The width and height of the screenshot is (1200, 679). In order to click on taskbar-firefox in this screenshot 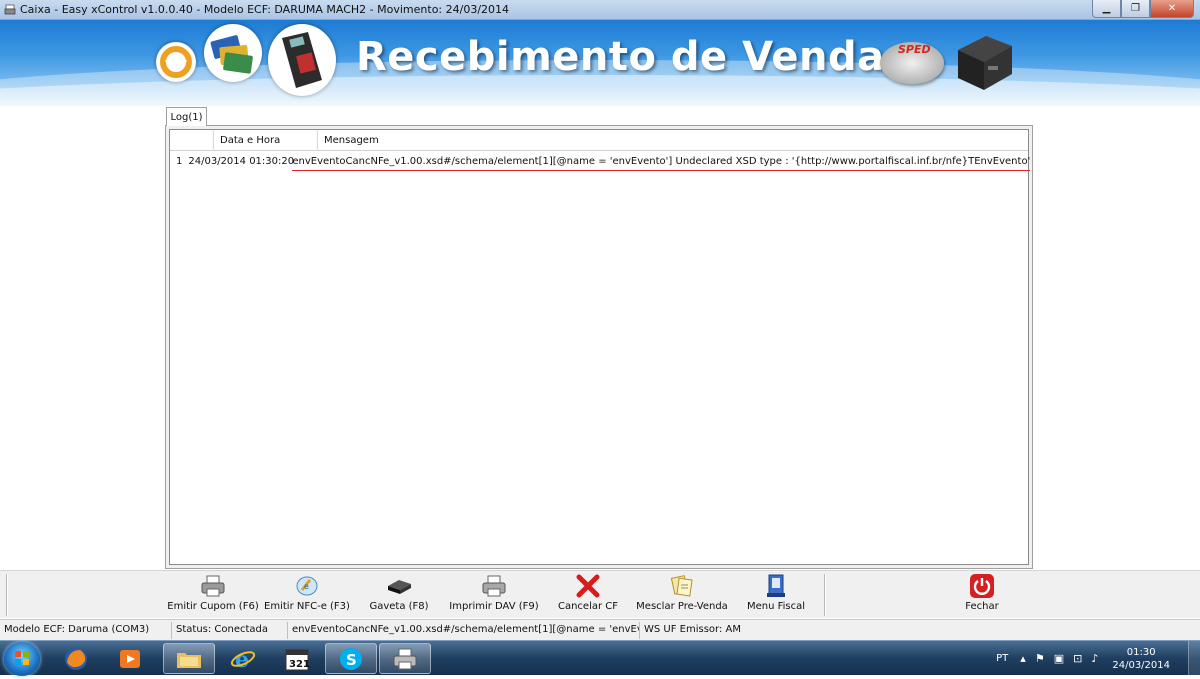, I will do `click(76, 658)`.